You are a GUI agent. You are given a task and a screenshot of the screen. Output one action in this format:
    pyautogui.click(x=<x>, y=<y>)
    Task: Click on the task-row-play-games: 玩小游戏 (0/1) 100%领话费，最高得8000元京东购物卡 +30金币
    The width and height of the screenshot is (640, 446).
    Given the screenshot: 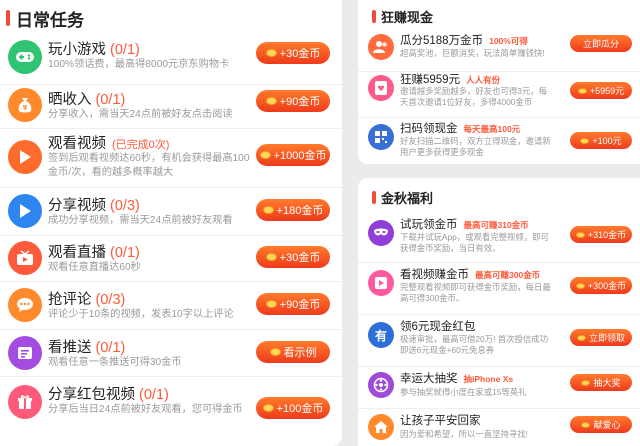 What is the action you would take?
    pyautogui.click(x=171, y=61)
    